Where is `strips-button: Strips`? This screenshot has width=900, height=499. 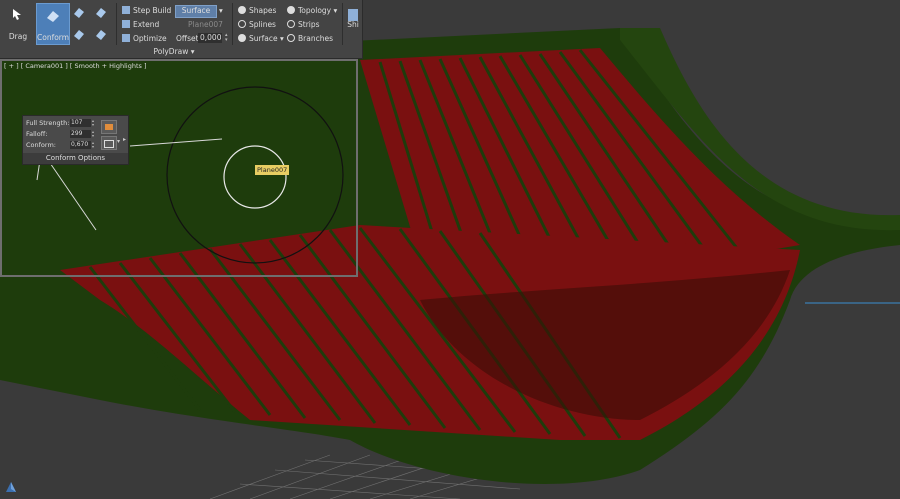
strips-button: Strips is located at coordinates (303, 25).